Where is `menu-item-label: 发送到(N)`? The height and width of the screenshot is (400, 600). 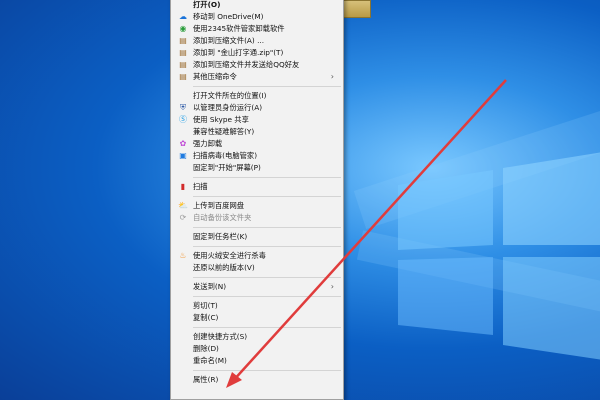
menu-item-label: 发送到(N) is located at coordinates (210, 286).